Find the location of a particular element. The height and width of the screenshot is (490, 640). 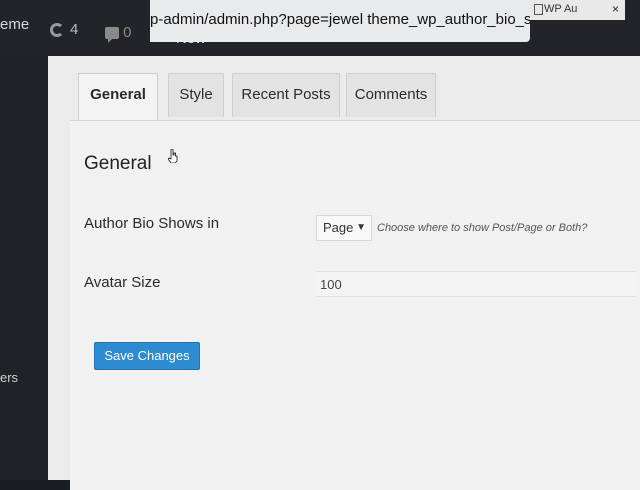

browser-tab: WP Au × is located at coordinates (577, 10).